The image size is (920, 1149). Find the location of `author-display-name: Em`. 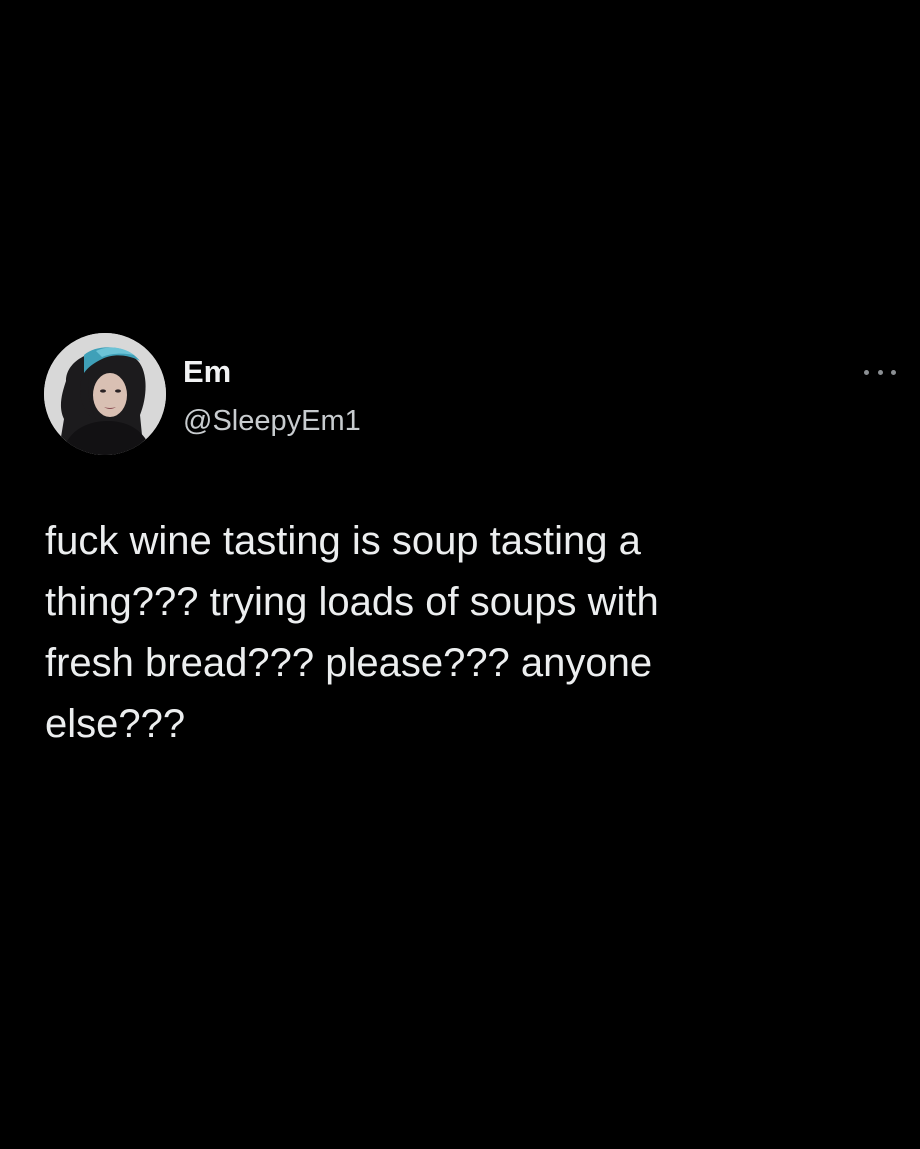

author-display-name: Em is located at coordinates (207, 372).